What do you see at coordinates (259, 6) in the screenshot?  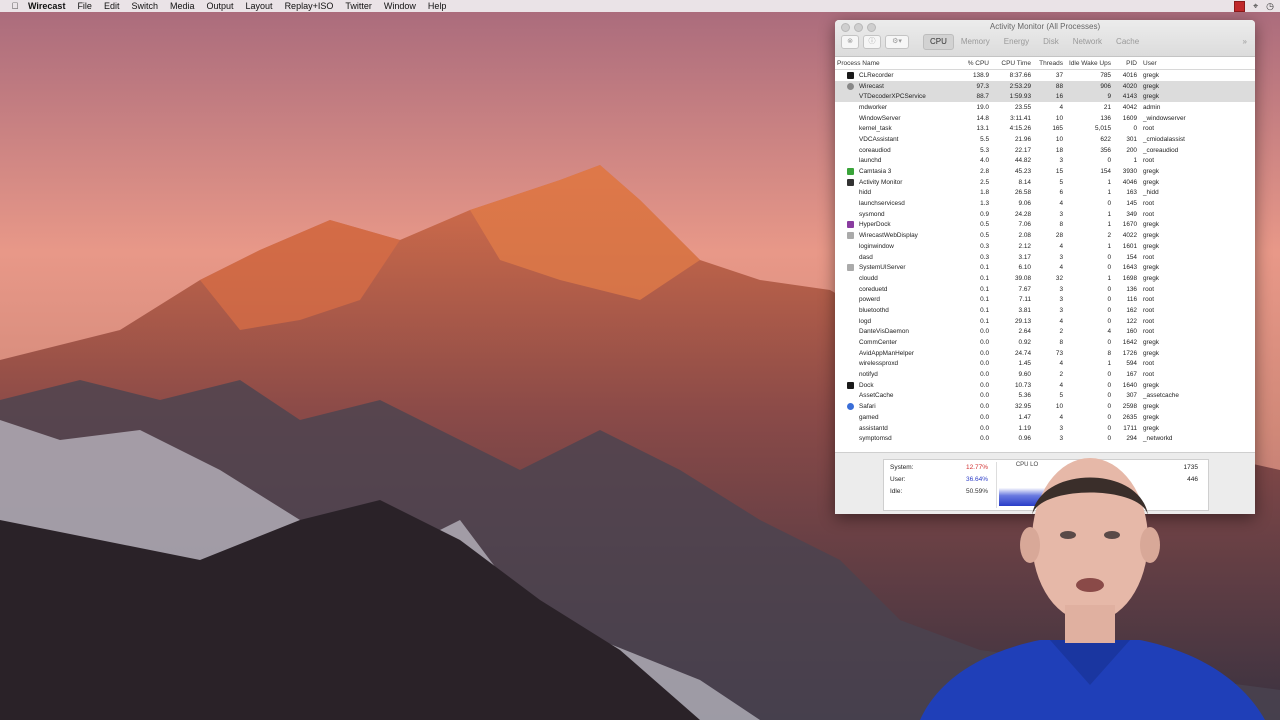 I see `menu-layout: Layout` at bounding box center [259, 6].